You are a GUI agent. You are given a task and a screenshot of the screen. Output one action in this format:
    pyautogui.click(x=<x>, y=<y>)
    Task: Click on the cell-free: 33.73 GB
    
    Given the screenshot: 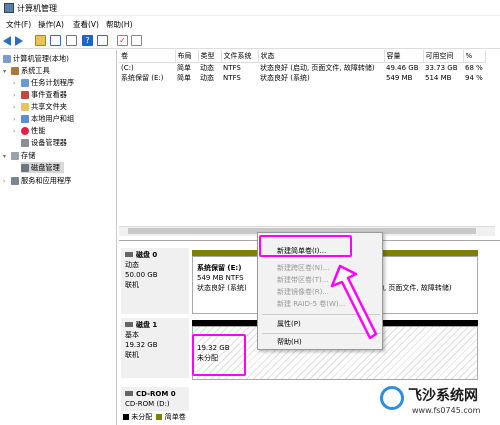 What is the action you would take?
    pyautogui.click(x=441, y=67)
    